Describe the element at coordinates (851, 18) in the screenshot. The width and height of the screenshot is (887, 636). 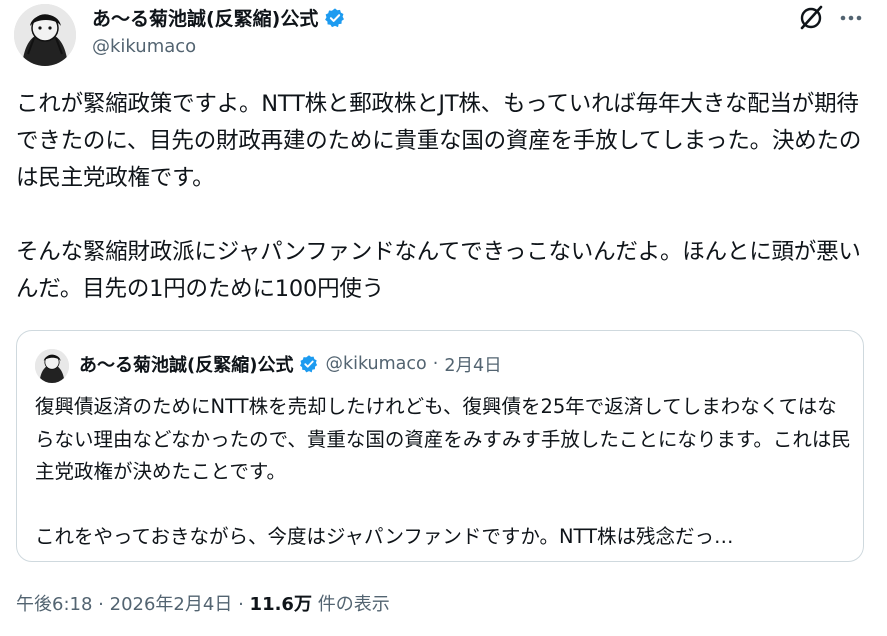
I see `more-icon` at that location.